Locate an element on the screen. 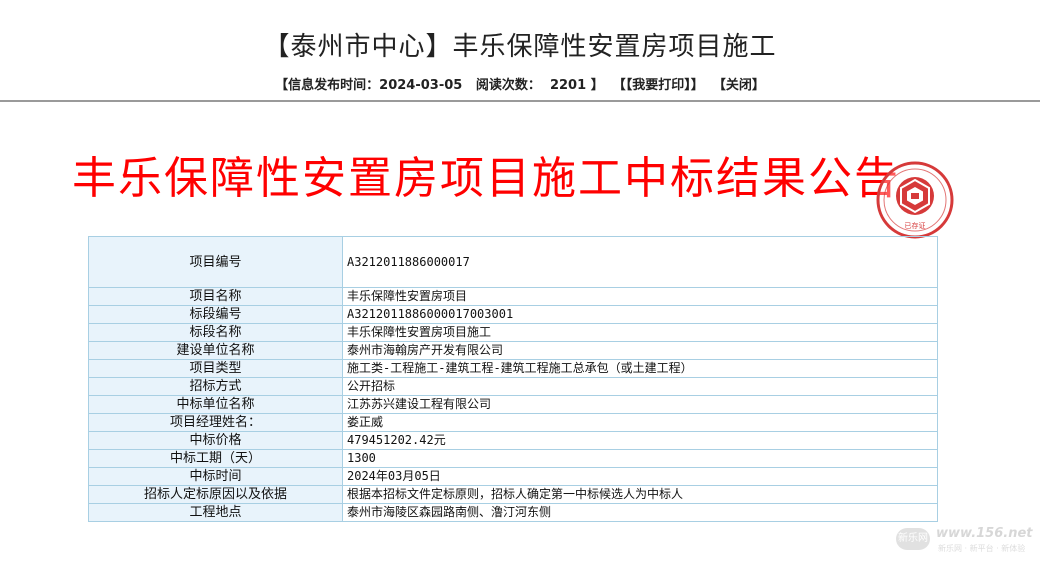  row-label: 项目编号 is located at coordinates (215, 262).